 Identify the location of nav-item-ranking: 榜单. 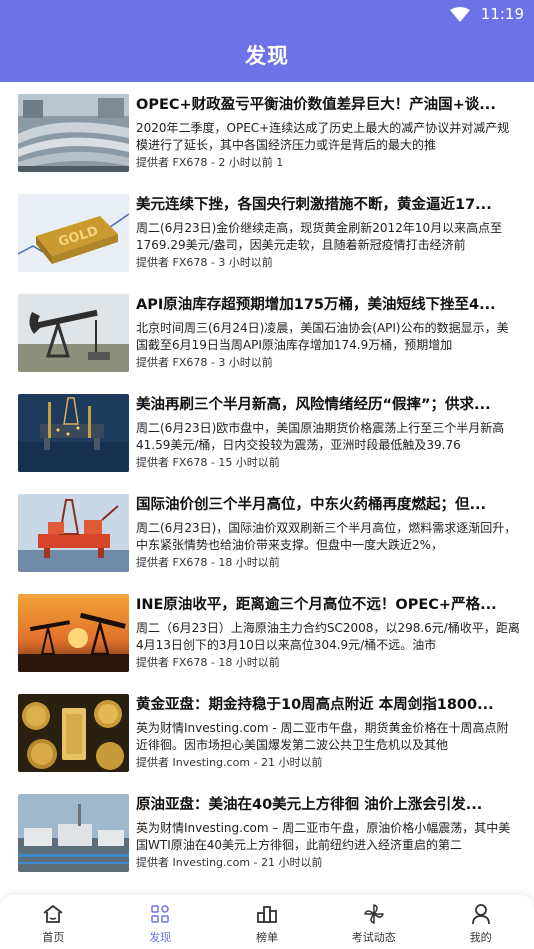
(267, 922).